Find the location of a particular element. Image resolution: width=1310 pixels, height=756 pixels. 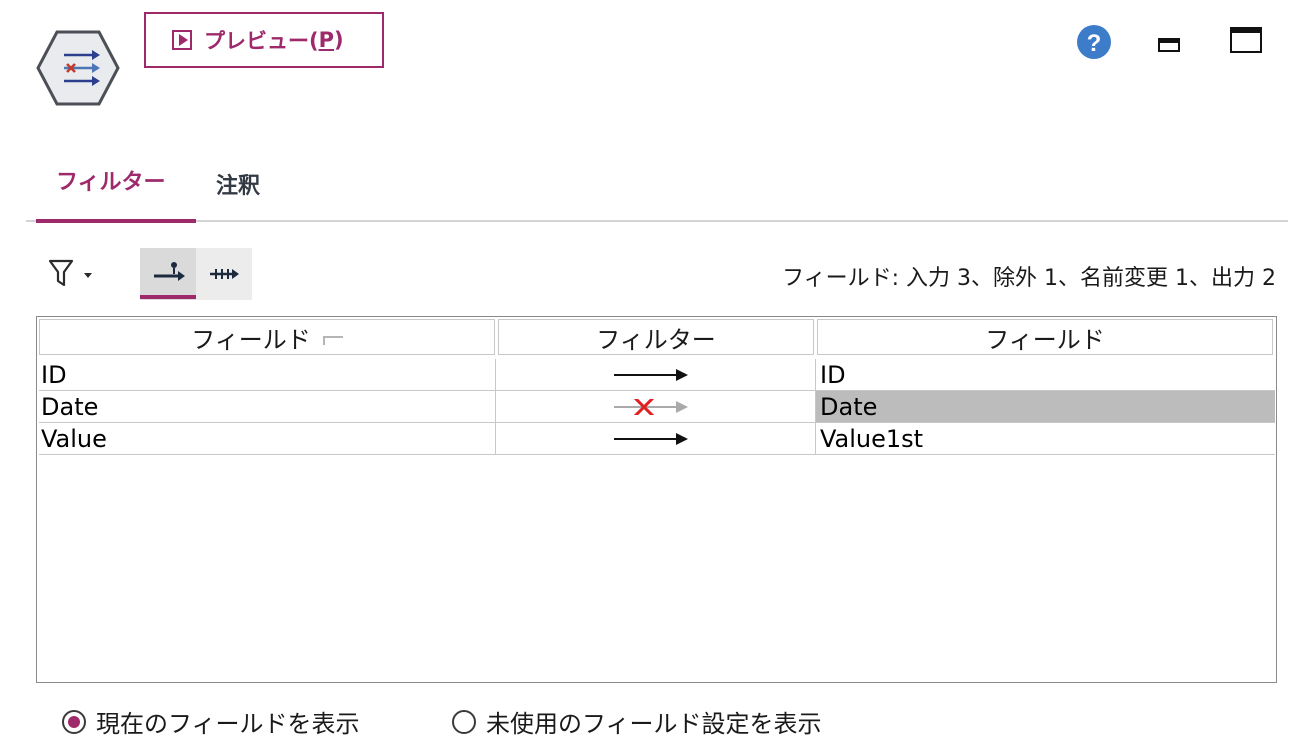

field-summary-text: フィールド: 入力 3、除外 1、名前変更 1、出力 2 is located at coordinates (1029, 278).